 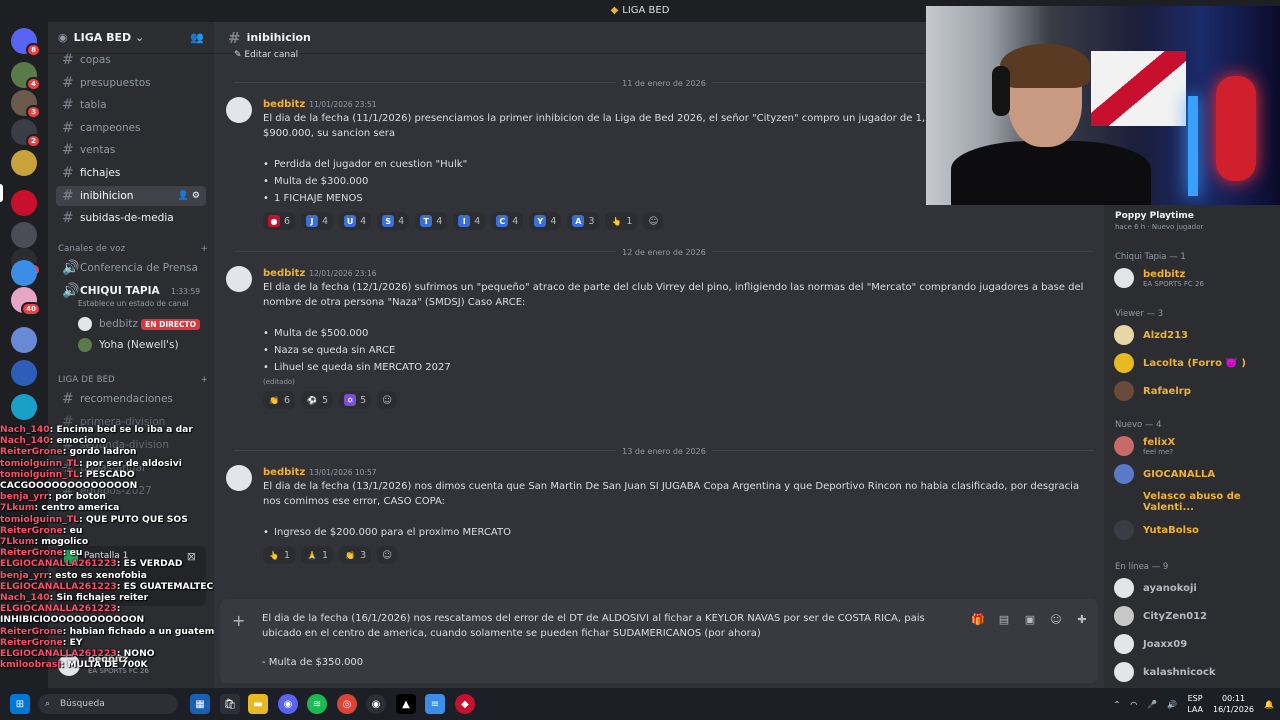 I want to click on reaction: I4, so click(x=469, y=221).